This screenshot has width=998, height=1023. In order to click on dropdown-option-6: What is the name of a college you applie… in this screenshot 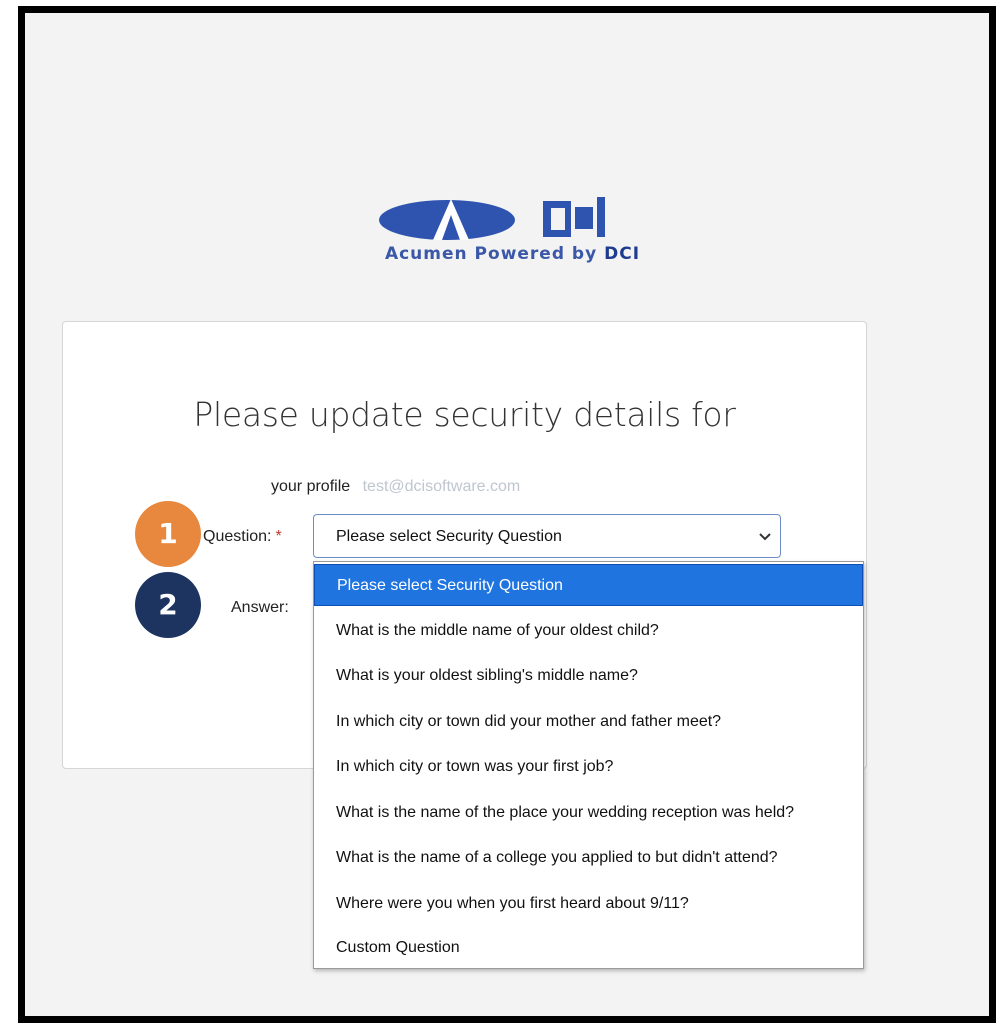, I will do `click(588, 858)`.